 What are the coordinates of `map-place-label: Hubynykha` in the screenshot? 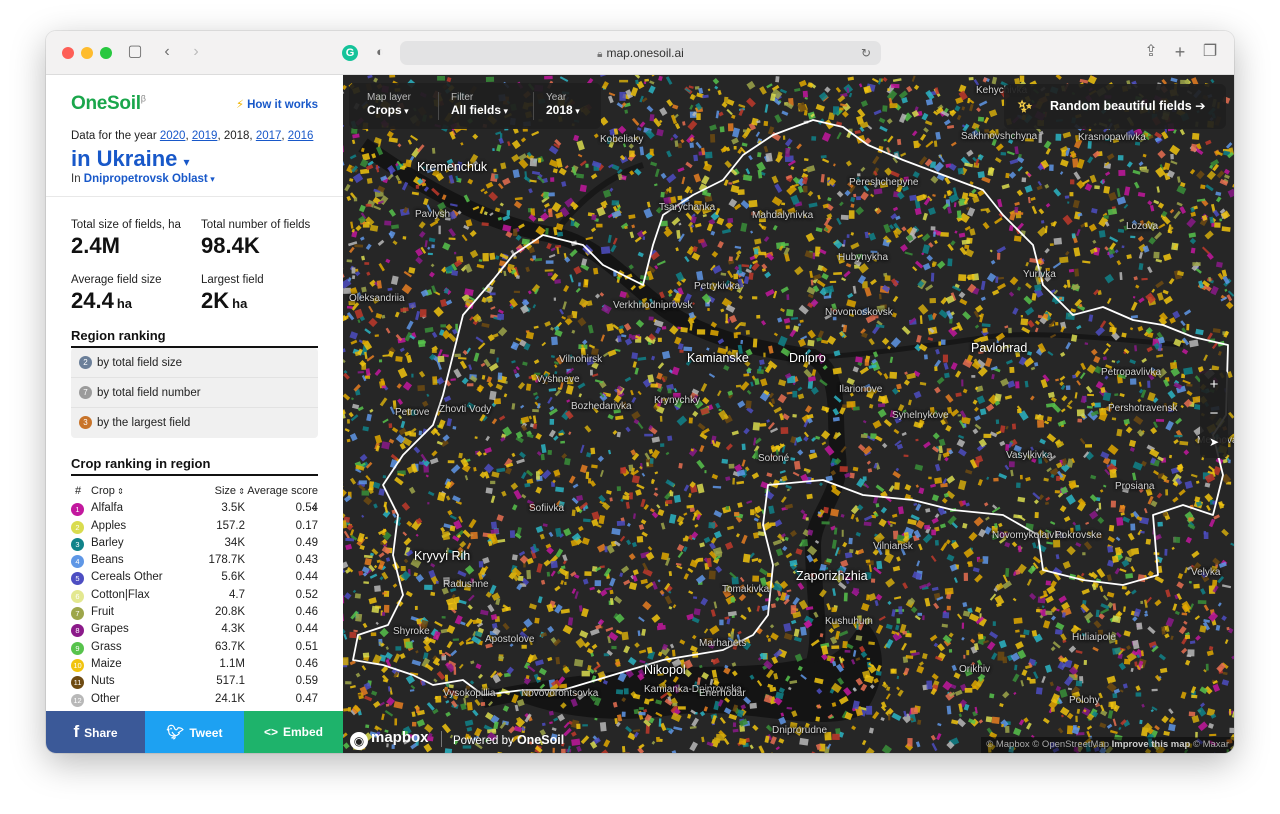 It's located at (863, 257).